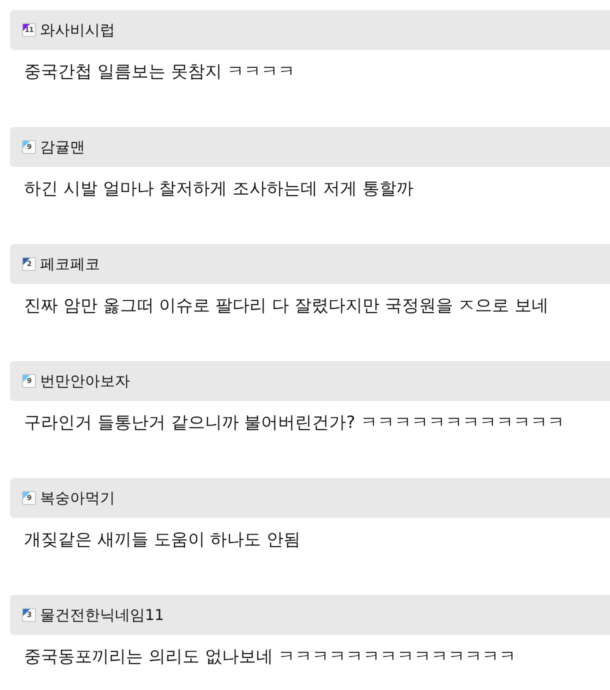 This screenshot has width=610, height=690. I want to click on comment-text: 하긴 시발 얼마나 찰저하게 조사하는데 저게 통할까, so click(218, 189).